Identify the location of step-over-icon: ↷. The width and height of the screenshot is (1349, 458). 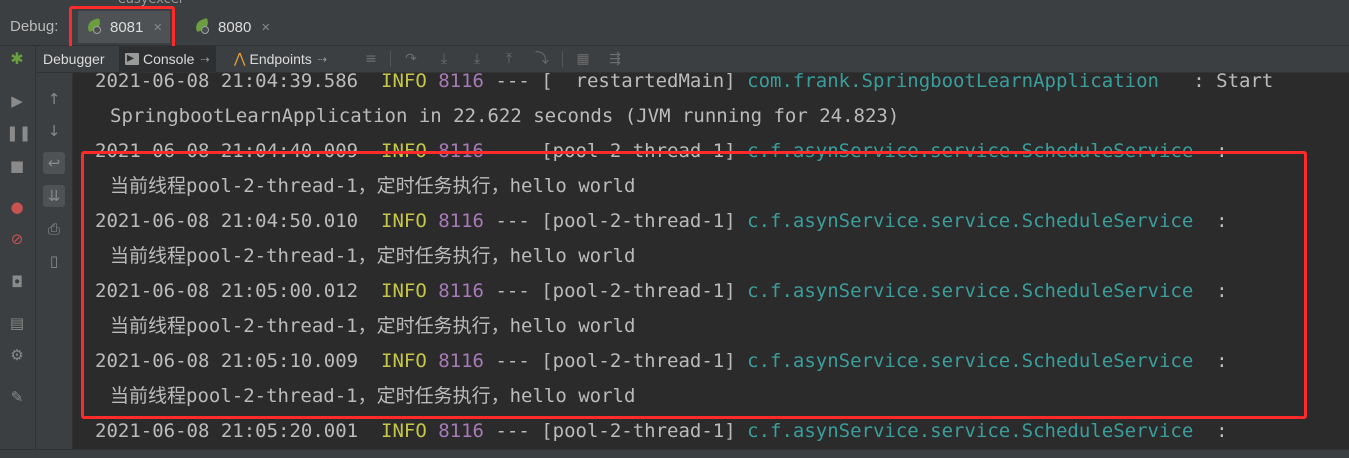
(411, 59).